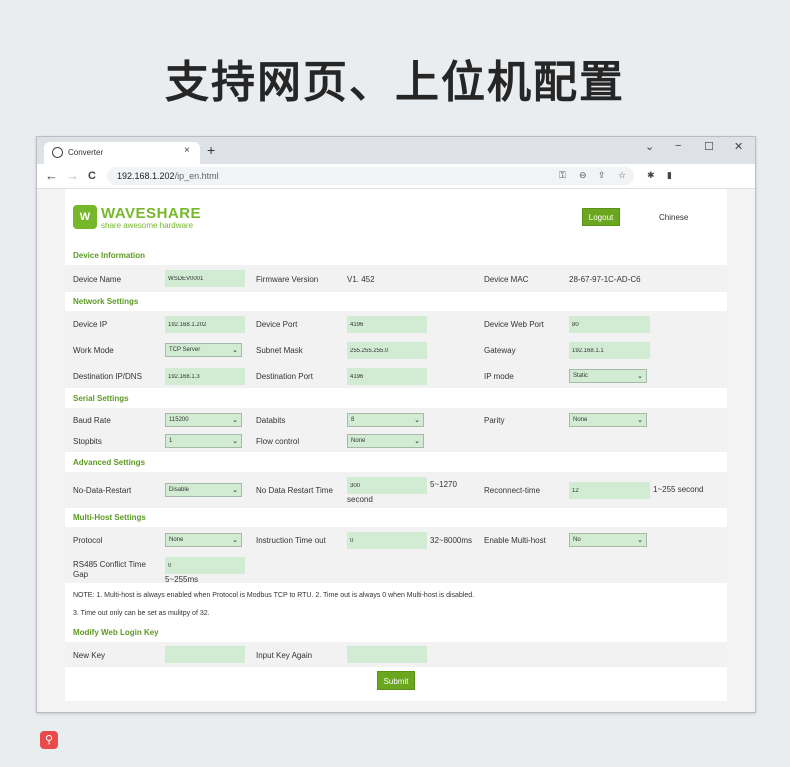 This screenshot has height=767, width=790. Describe the element at coordinates (87, 441) in the screenshot. I see `stopbits-label: Stopbits` at that location.